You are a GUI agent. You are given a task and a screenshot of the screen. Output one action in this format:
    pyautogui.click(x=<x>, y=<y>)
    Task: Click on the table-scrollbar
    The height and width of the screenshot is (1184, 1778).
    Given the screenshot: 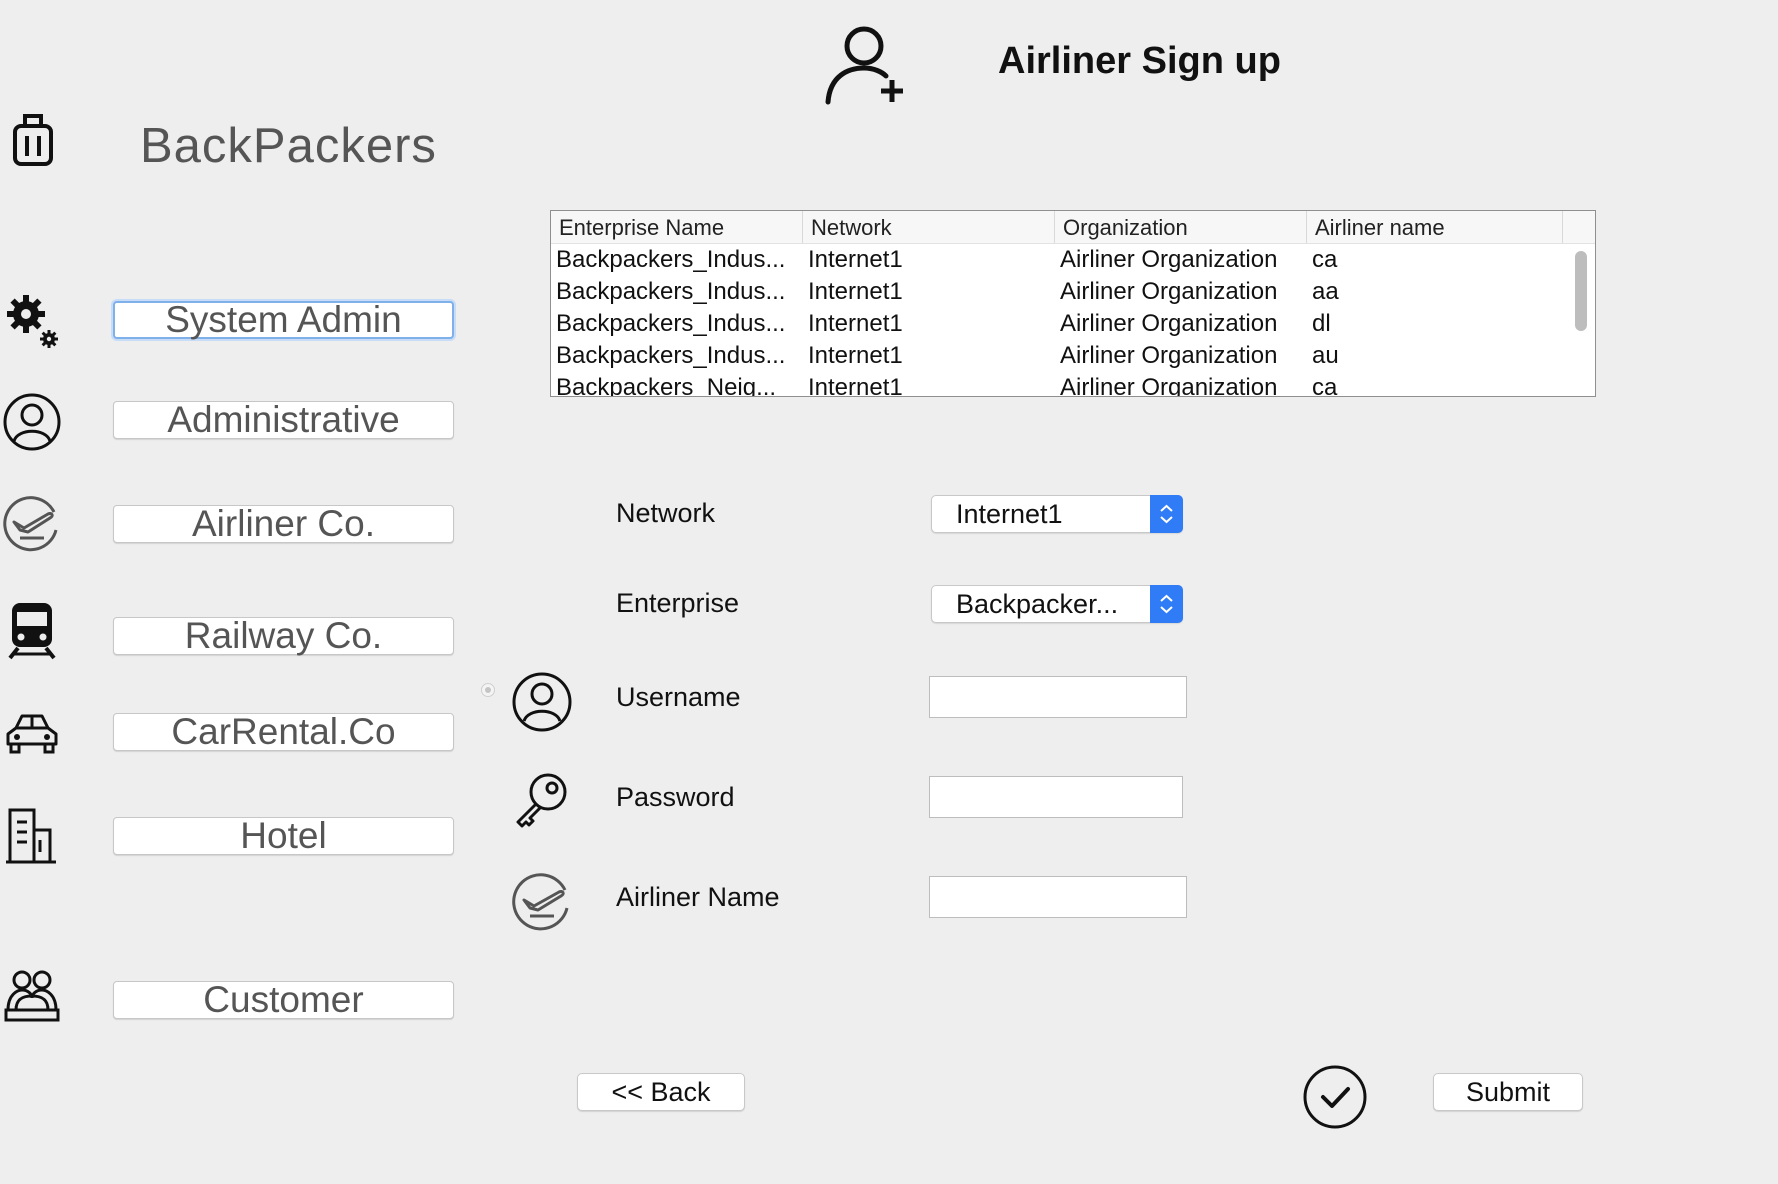 What is the action you would take?
    pyautogui.click(x=1580, y=320)
    